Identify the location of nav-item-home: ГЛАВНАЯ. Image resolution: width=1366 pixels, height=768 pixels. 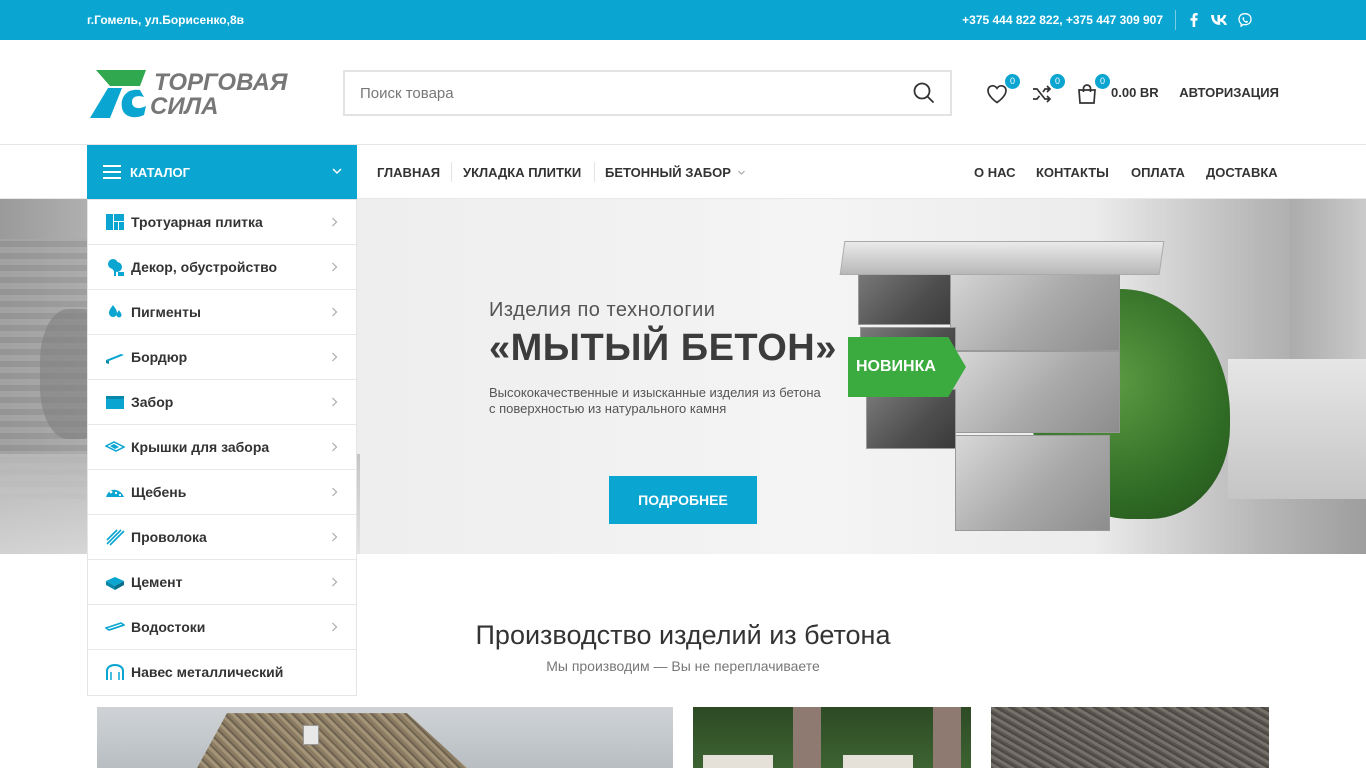
(408, 172).